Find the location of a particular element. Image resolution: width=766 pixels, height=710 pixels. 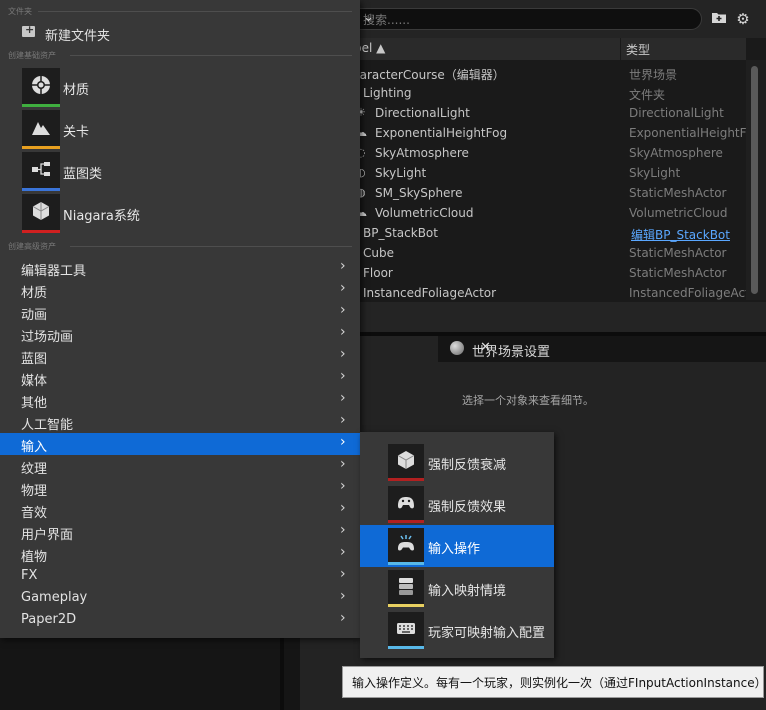

column-type: 类型 is located at coordinates (638, 49).